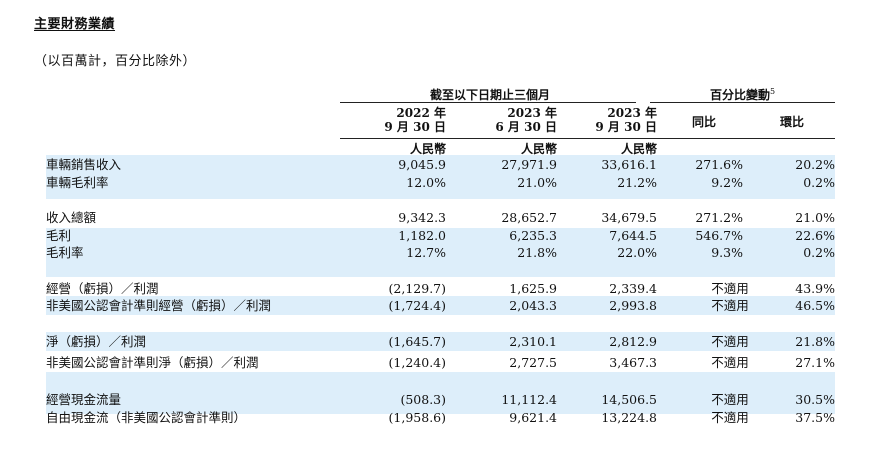 This screenshot has height=457, width=869. Describe the element at coordinates (102, 288) in the screenshot. I see `row-label: 經營（虧損）／利潤` at that location.